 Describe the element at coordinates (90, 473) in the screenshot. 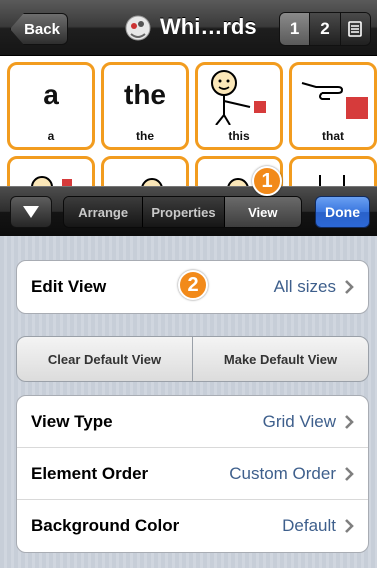

I see `row-label: Element Order` at that location.